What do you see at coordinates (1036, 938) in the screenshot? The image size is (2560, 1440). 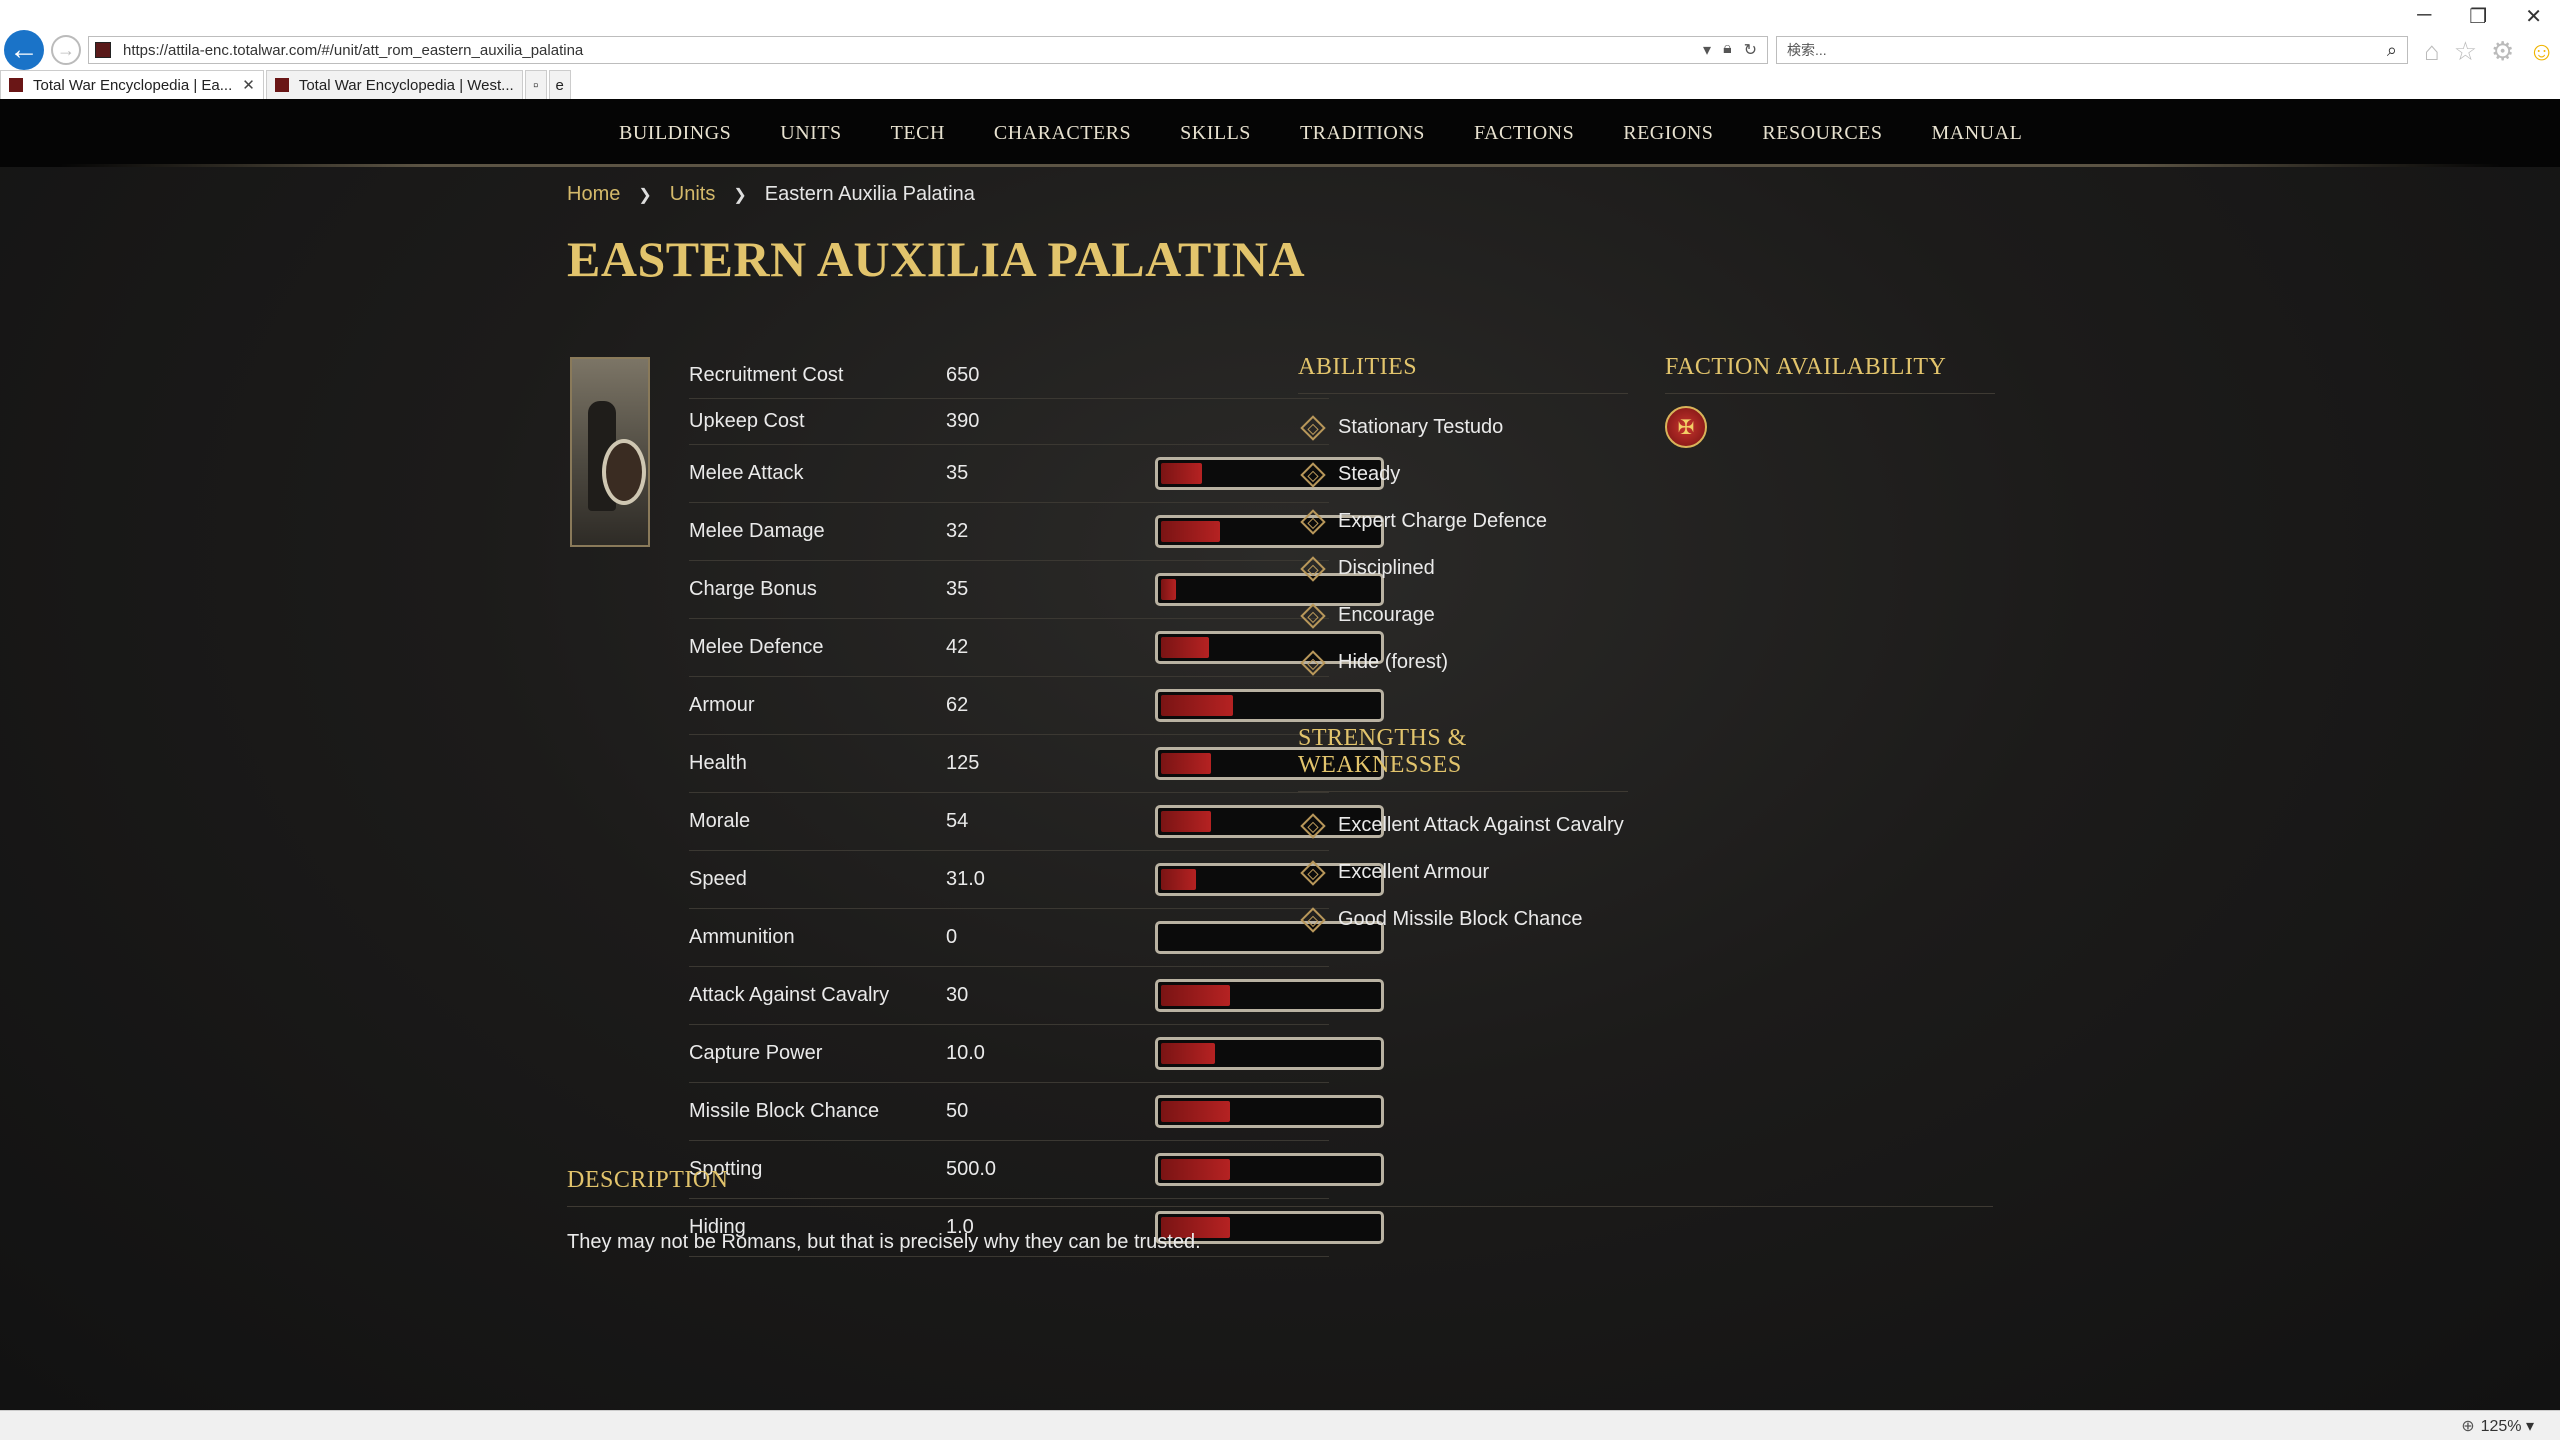 I see `stat-row: Ammunition 0` at bounding box center [1036, 938].